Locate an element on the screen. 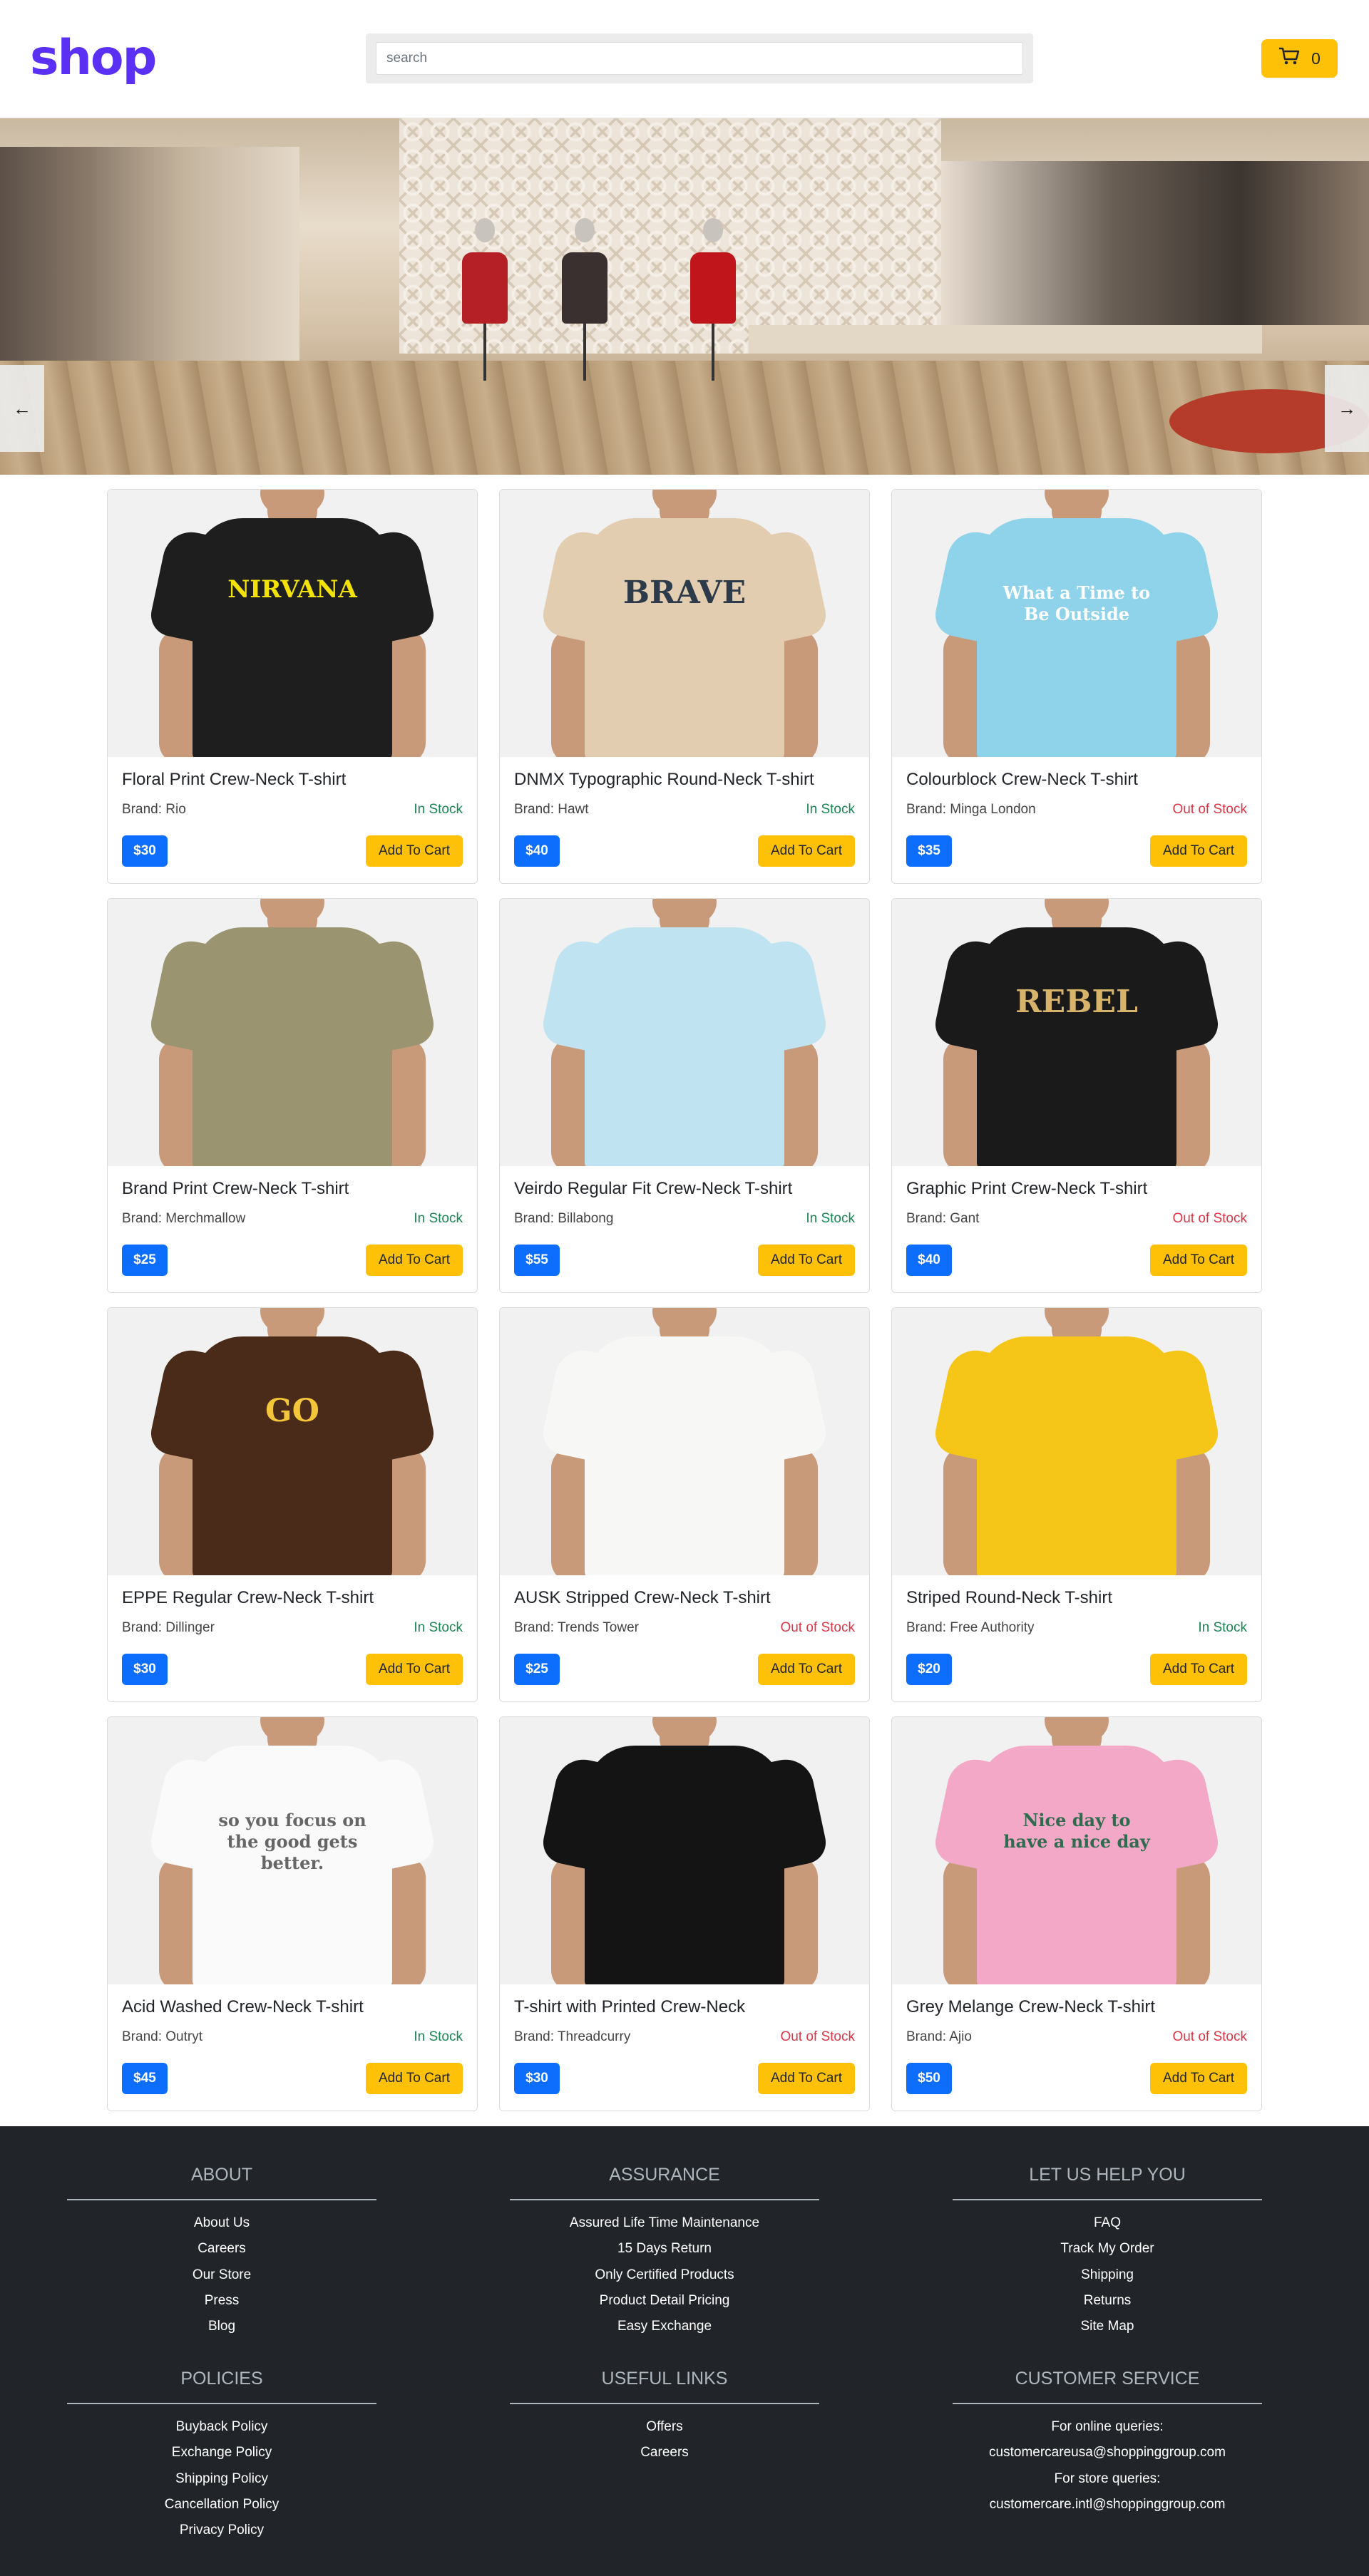 The width and height of the screenshot is (1369, 2576). product-title: EPPE Regular Crew-Neck T-shirt is located at coordinates (248, 1598).